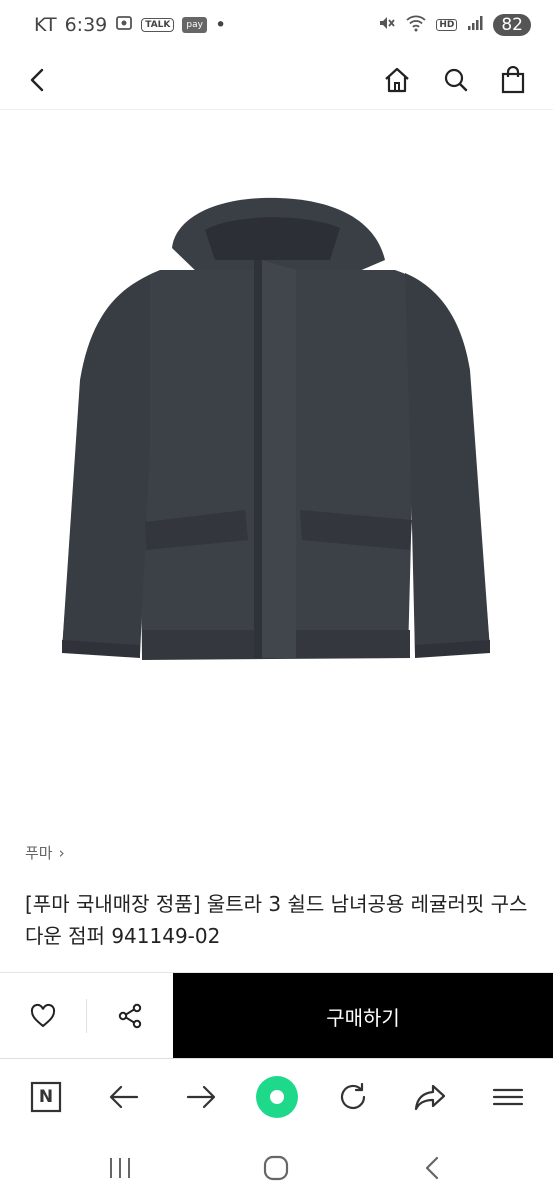  I want to click on brand-name: 푸마, so click(39, 853).